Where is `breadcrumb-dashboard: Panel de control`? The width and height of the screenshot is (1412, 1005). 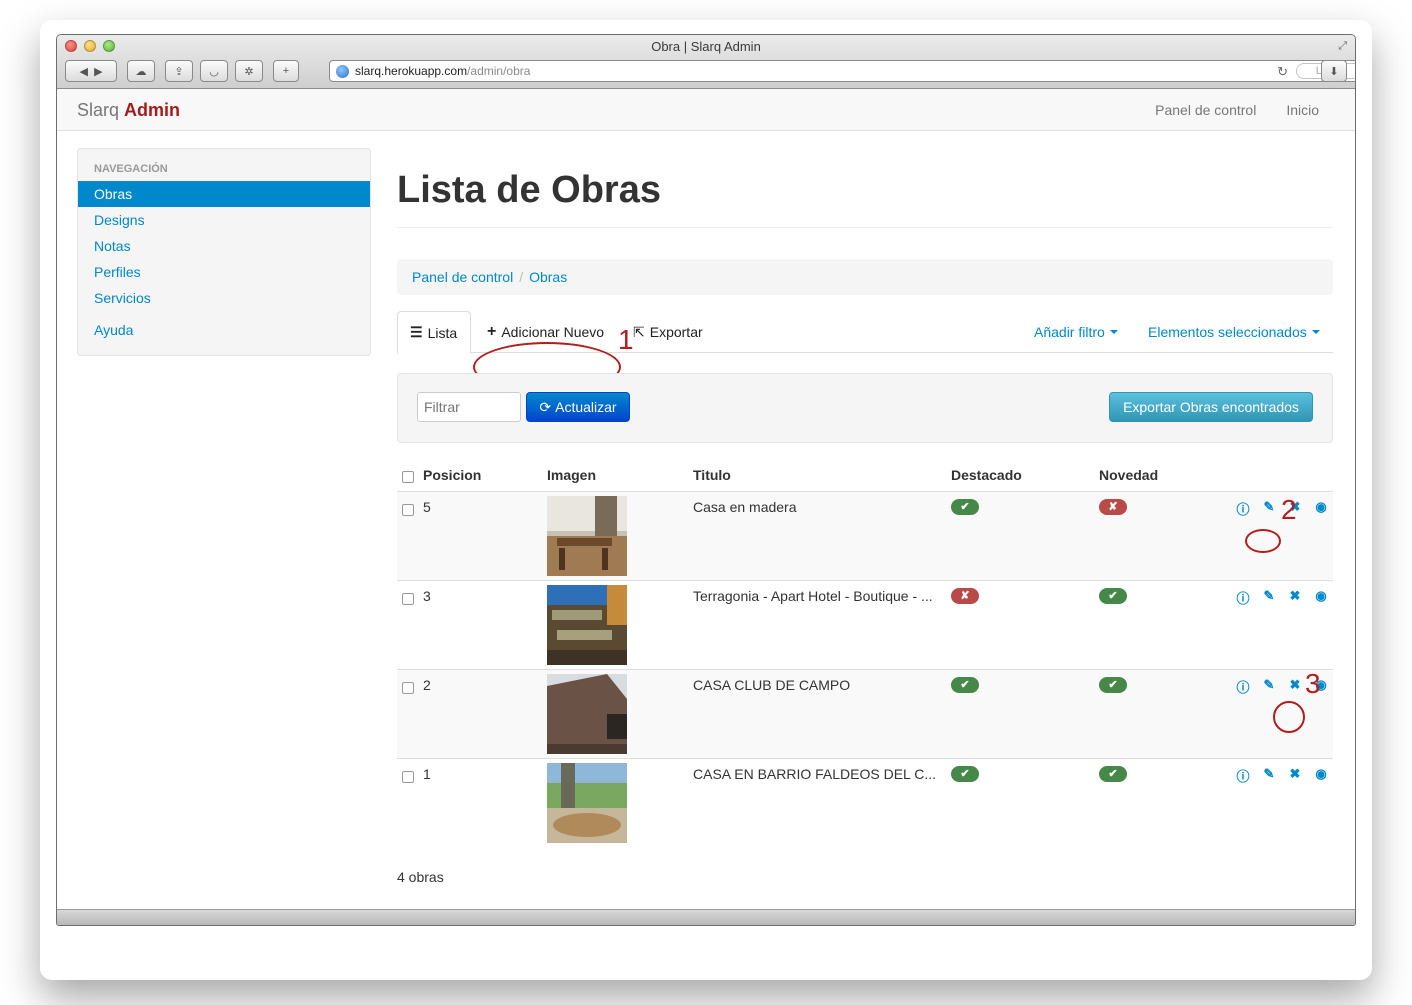 breadcrumb-dashboard: Panel de control is located at coordinates (462, 277).